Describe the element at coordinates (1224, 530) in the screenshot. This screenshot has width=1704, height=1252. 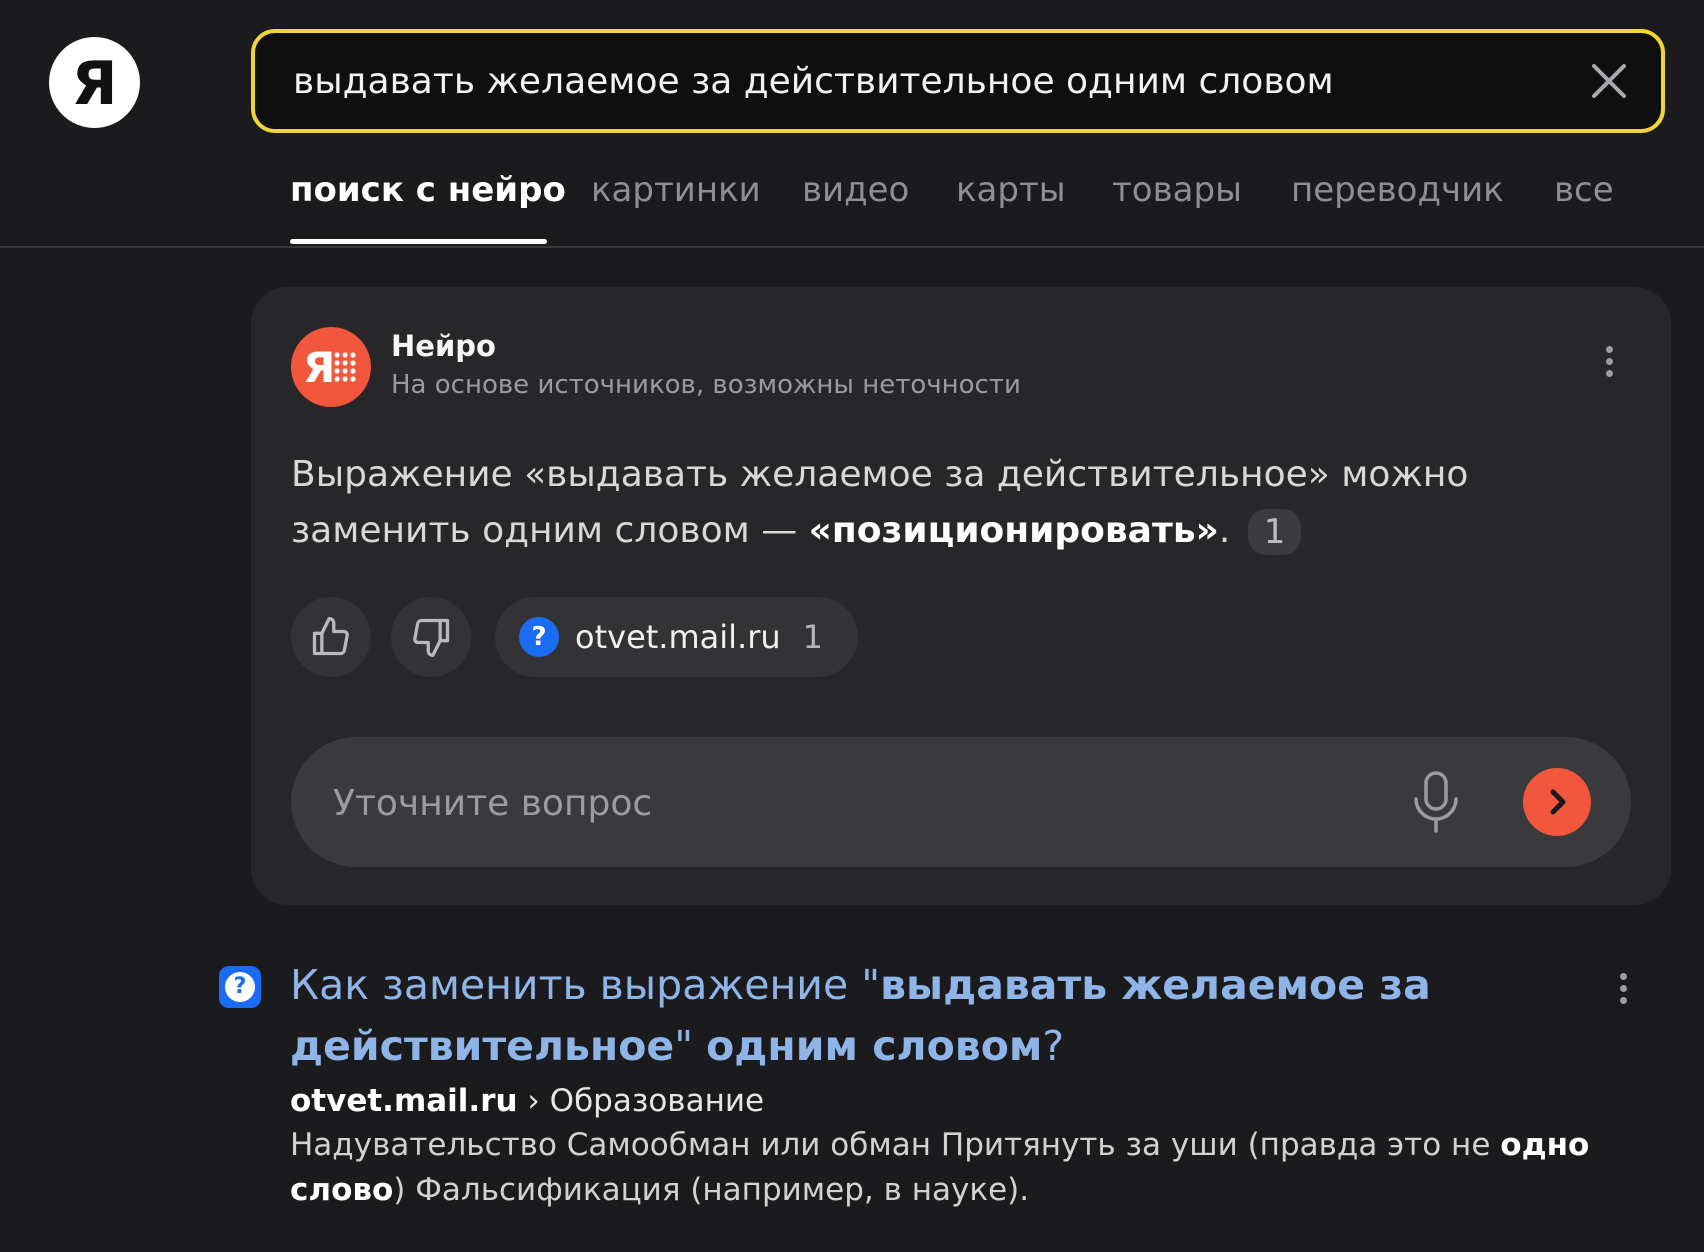
I see `answer-end: .` at that location.